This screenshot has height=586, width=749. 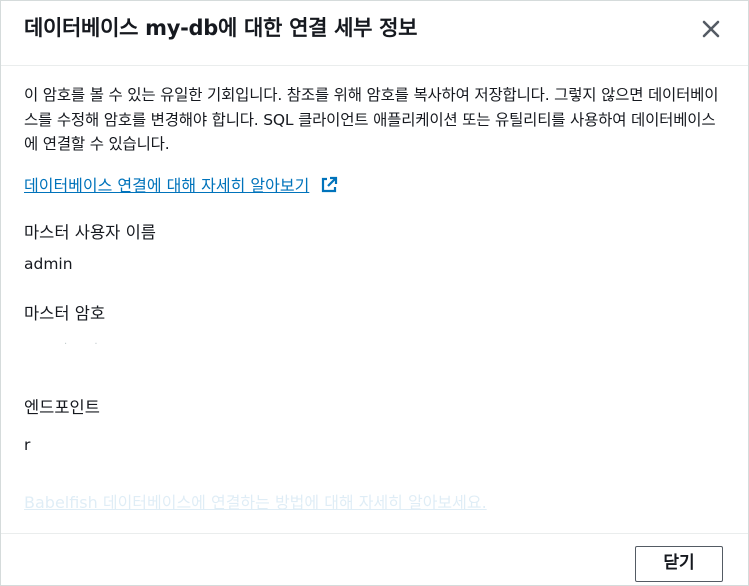 What do you see at coordinates (87, 344) in the screenshot?
I see `master-password-value: · ·` at bounding box center [87, 344].